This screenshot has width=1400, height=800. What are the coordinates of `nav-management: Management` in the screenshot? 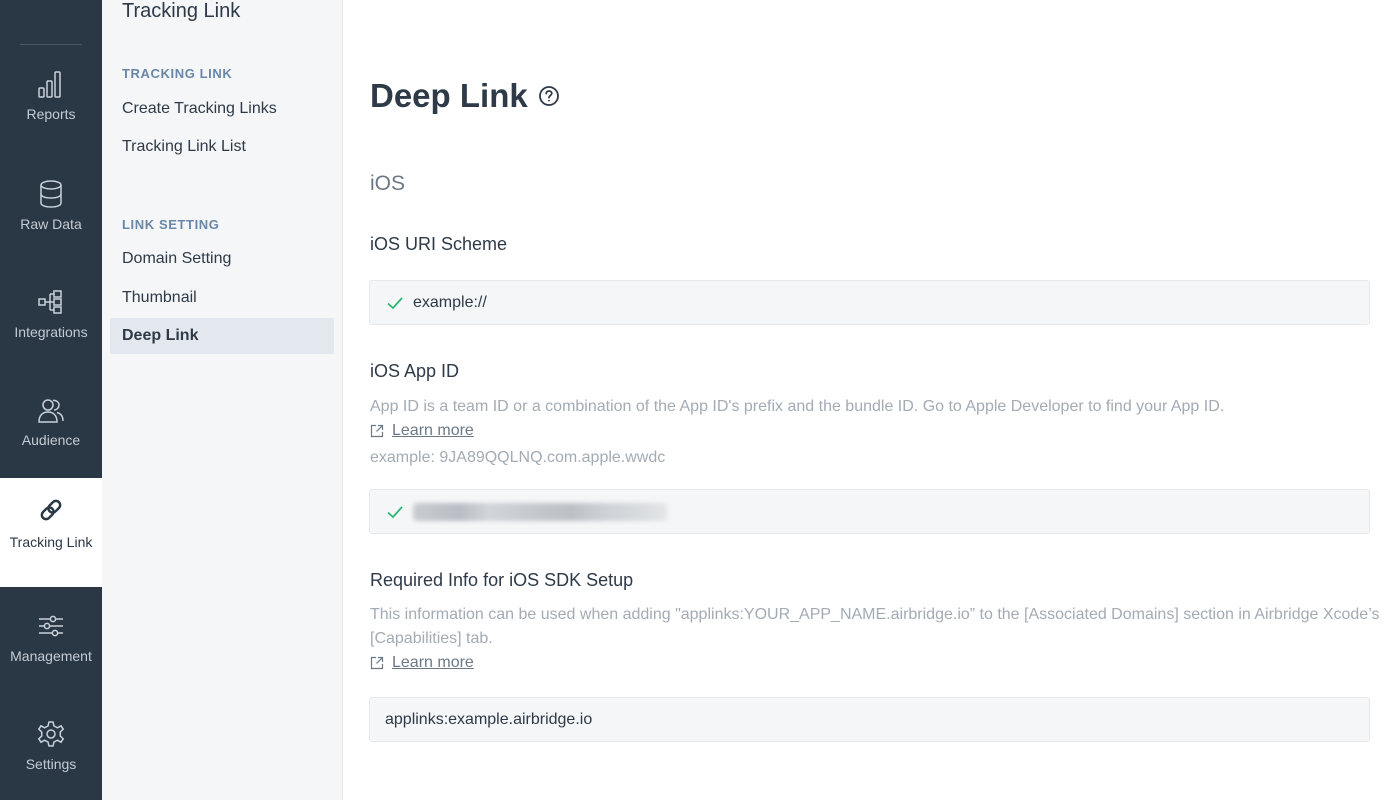 It's located at (51, 638).